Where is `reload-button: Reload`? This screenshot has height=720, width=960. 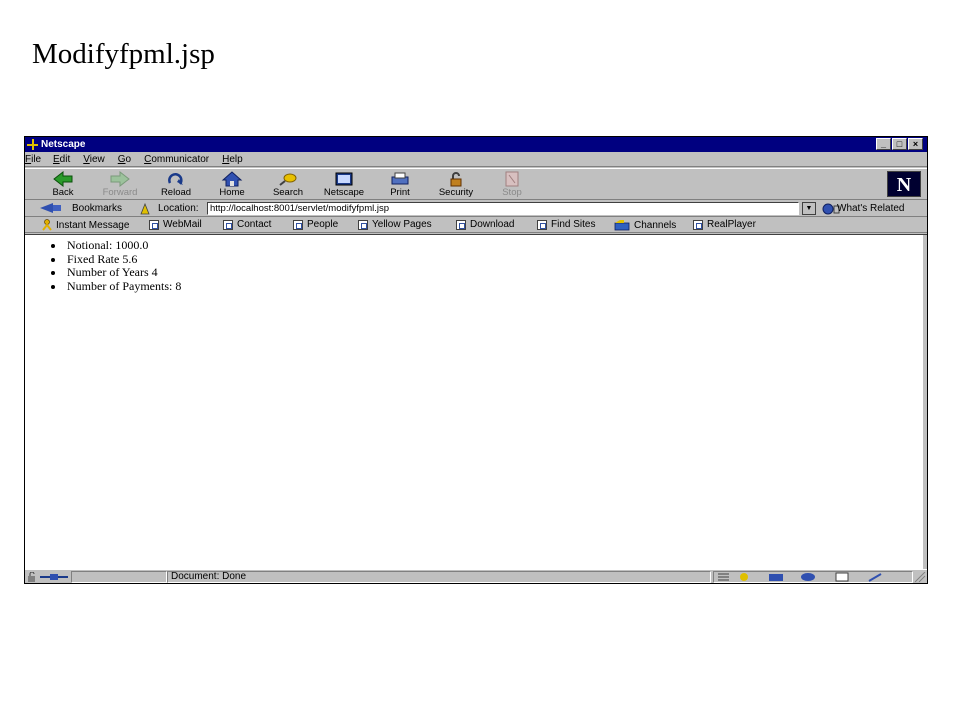
reload-button: Reload is located at coordinates (176, 185).